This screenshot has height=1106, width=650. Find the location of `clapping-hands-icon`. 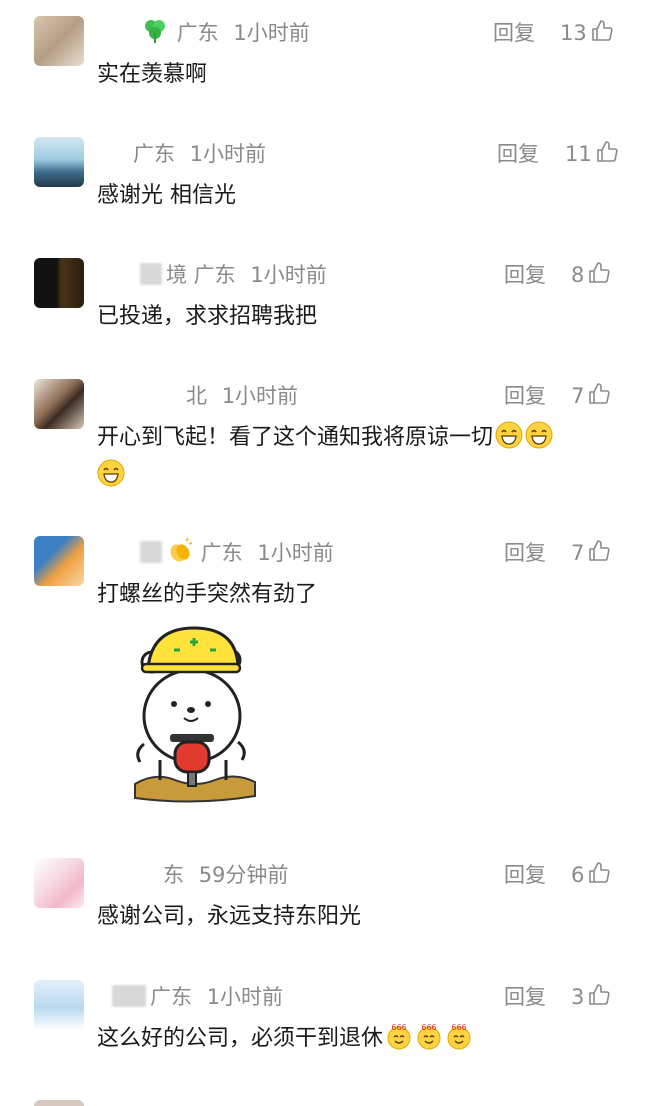

clapping-hands-icon is located at coordinates (180, 550).